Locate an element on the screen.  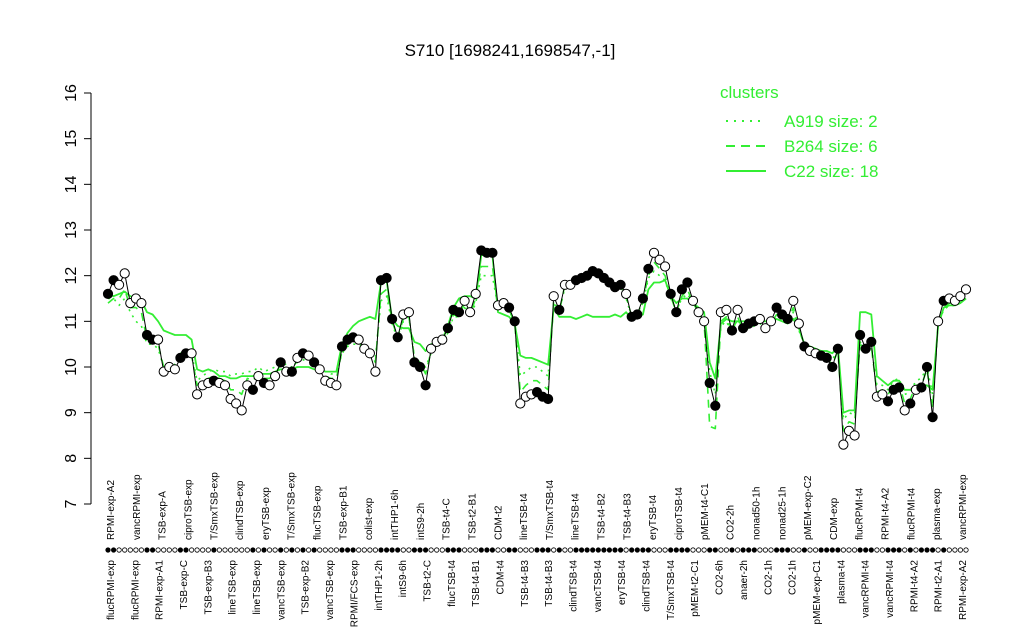
y-tick-label: 11 is located at coordinates (71, 321).